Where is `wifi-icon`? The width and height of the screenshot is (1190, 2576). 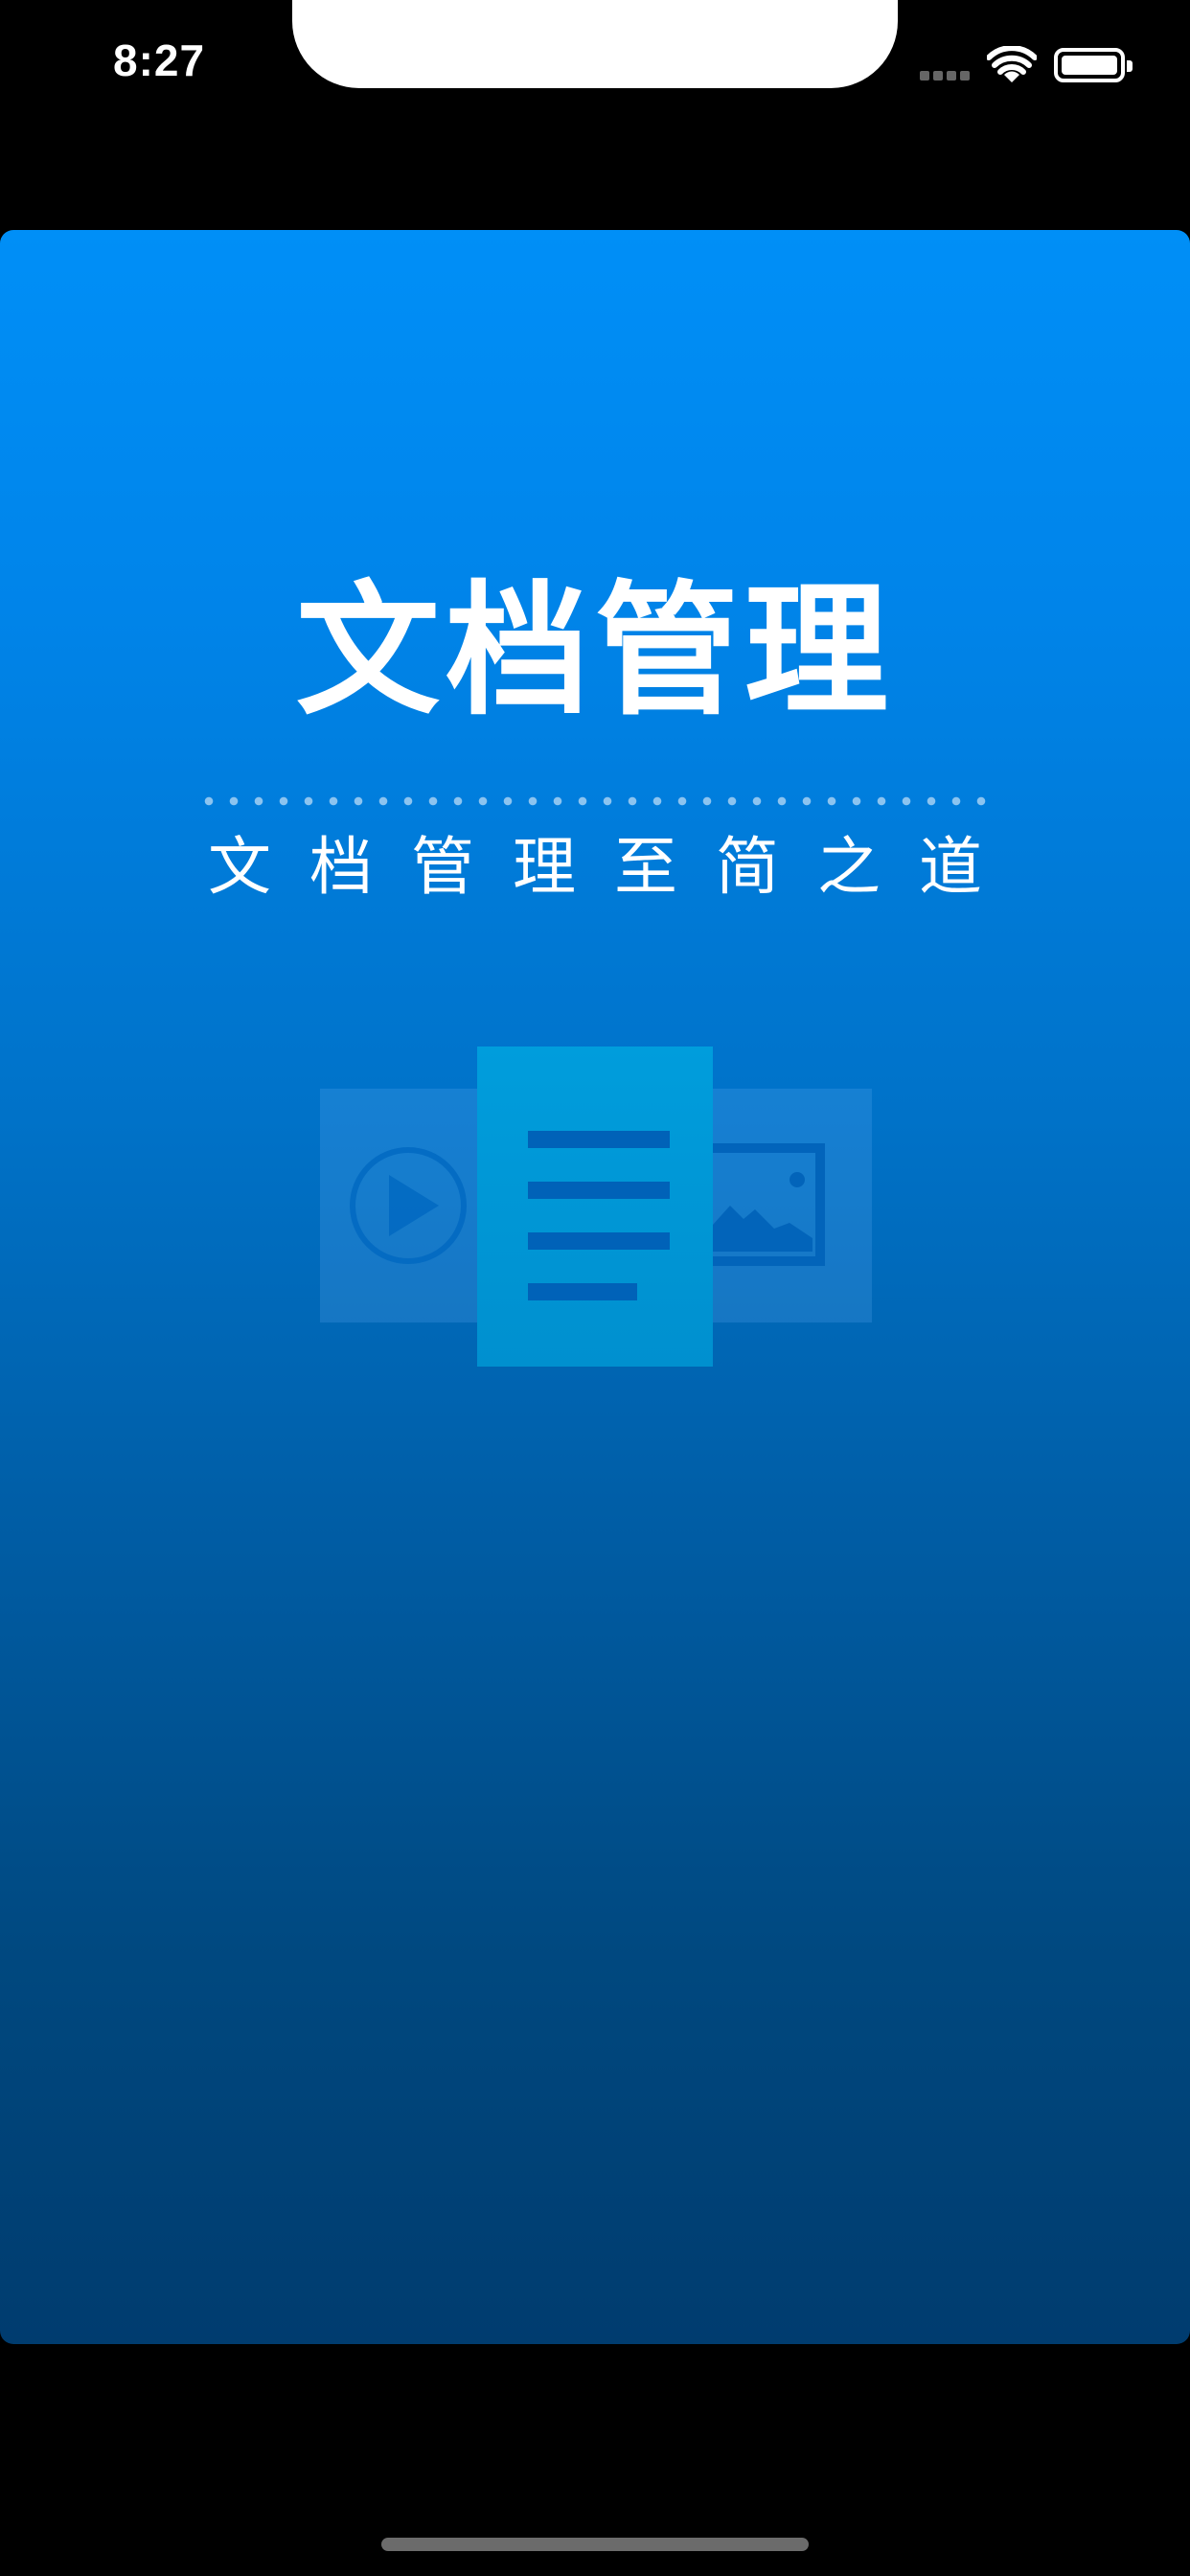 wifi-icon is located at coordinates (1012, 64).